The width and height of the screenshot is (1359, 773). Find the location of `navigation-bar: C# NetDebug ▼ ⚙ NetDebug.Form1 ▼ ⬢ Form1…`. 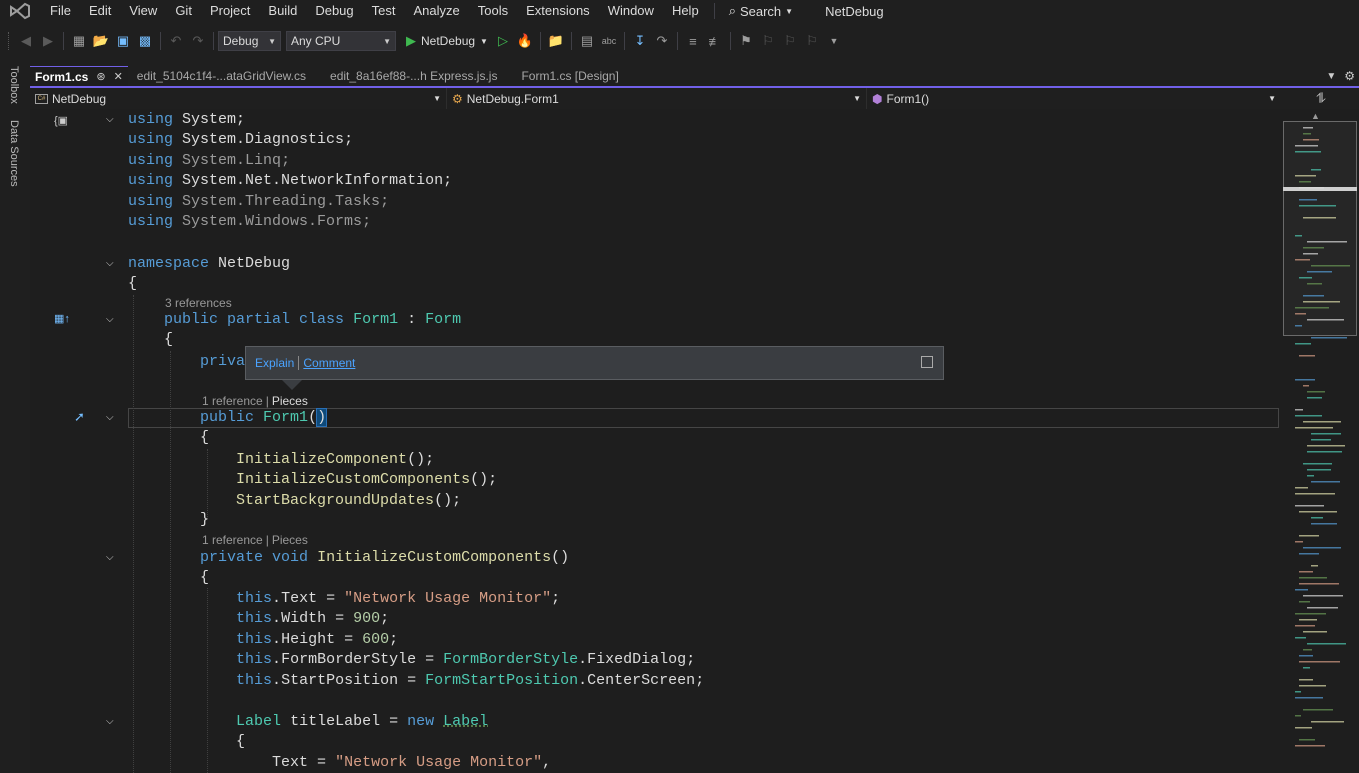

navigation-bar: C# NetDebug ▼ ⚙ NetDebug.Form1 ▼ ⬢ Form1… is located at coordinates (655, 98).